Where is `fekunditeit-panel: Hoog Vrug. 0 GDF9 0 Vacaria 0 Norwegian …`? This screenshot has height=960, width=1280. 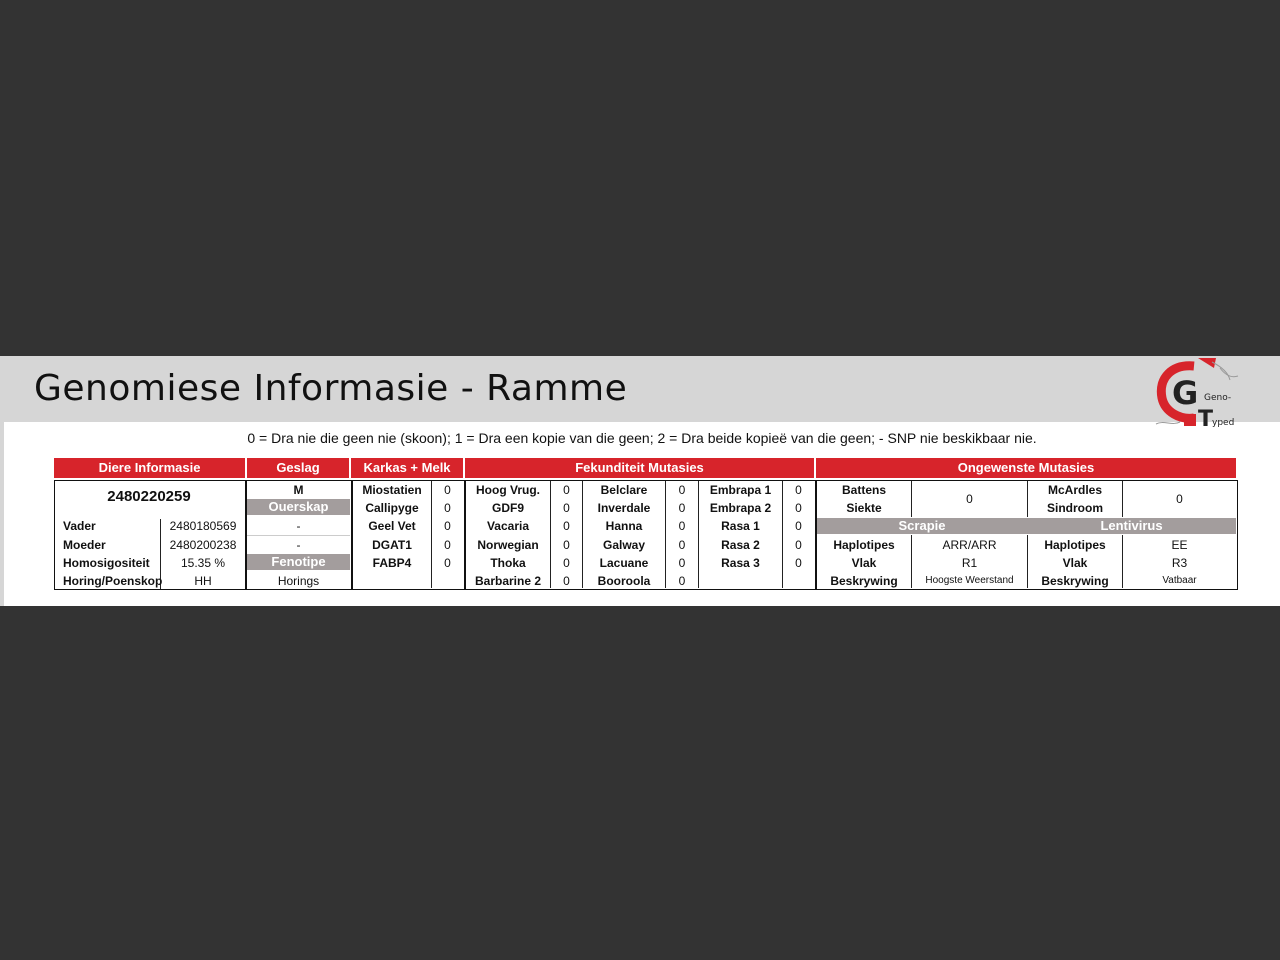 fekunditeit-panel: Hoog Vrug. 0 GDF9 0 Vacaria 0 Norwegian … is located at coordinates (640, 535).